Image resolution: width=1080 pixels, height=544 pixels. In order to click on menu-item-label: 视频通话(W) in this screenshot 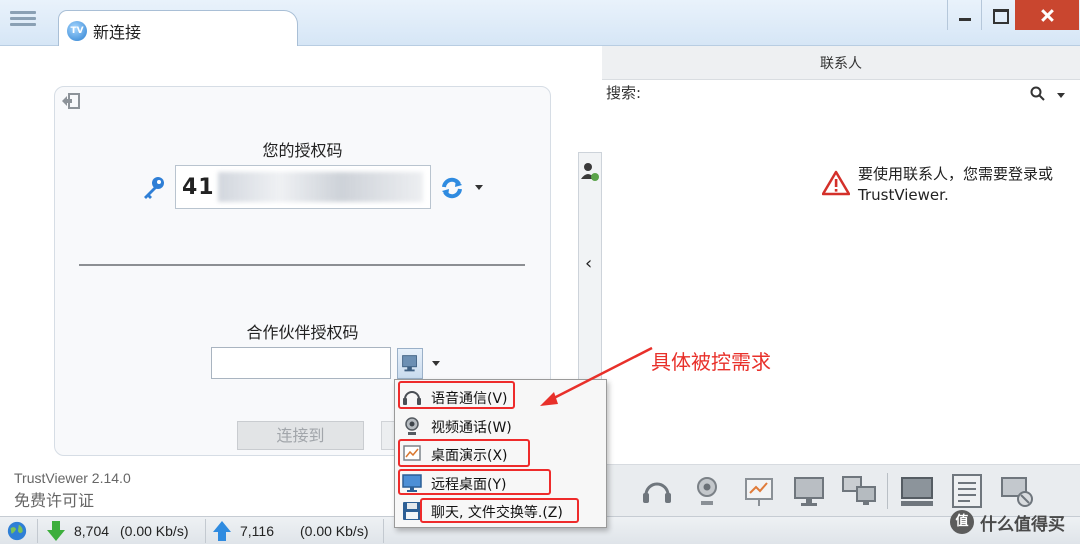, I will do `click(471, 428)`.